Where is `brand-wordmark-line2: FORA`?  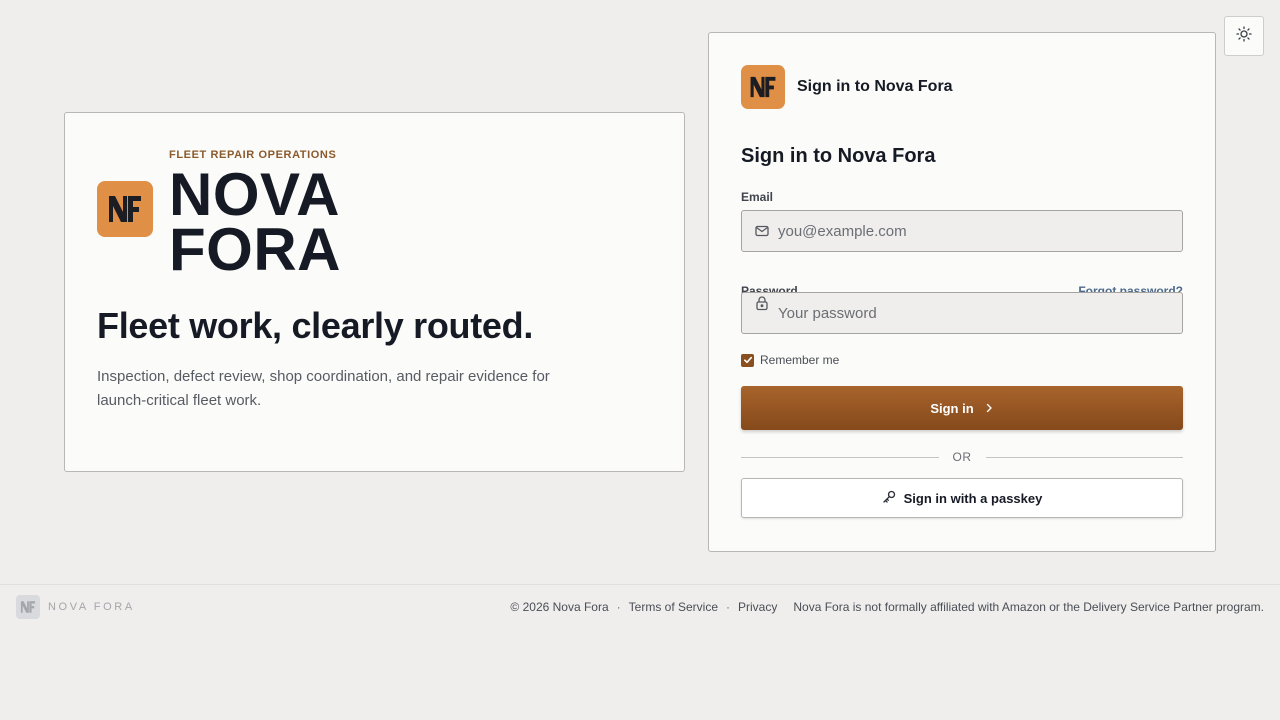 brand-wordmark-line2: FORA is located at coordinates (255, 249).